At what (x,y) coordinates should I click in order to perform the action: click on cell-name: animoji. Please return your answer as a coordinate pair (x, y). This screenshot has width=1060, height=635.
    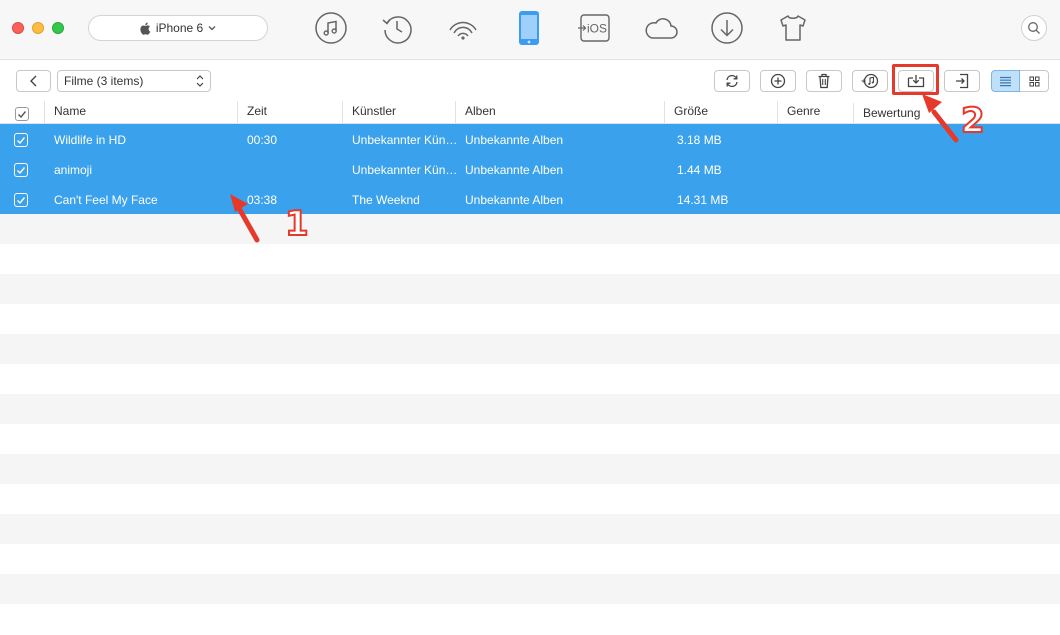
    Looking at the image, I should click on (73, 170).